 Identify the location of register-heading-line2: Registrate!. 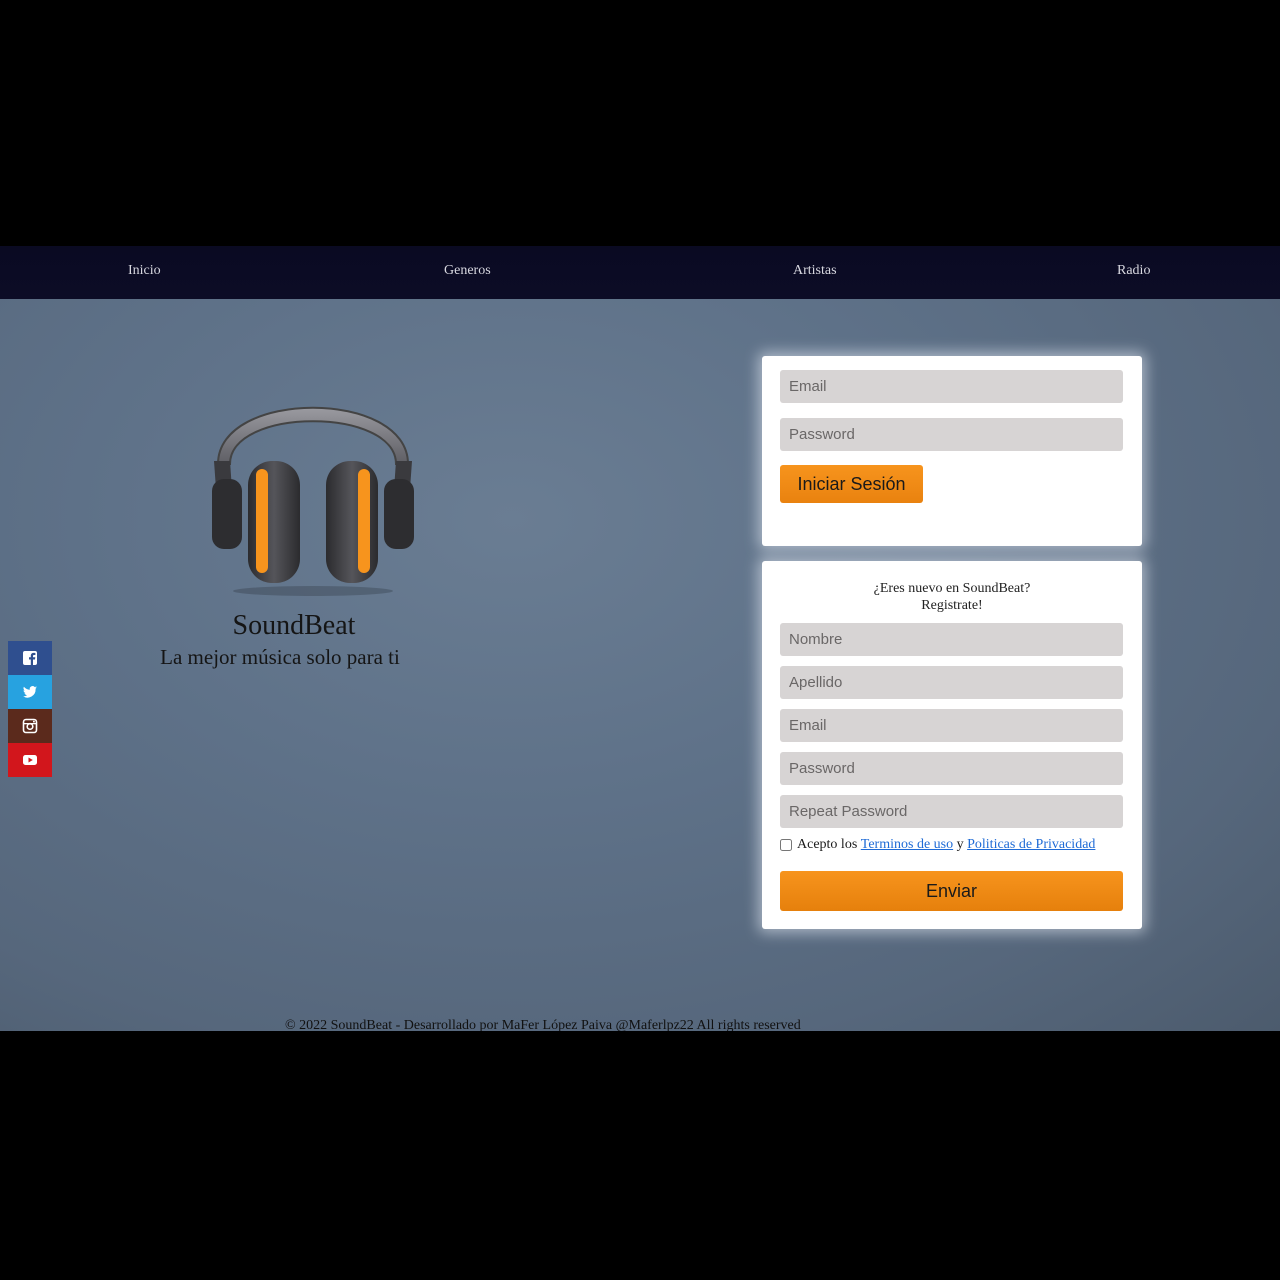
(952, 605).